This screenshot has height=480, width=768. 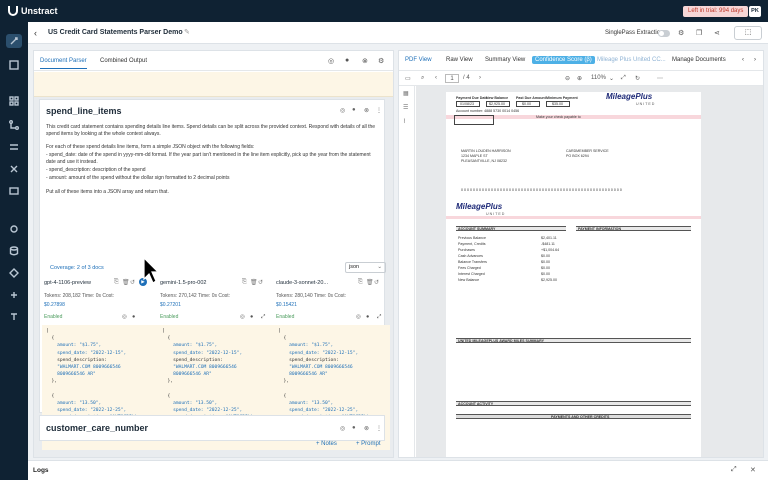 I want to click on next-page-icon: ›, so click(x=480, y=78).